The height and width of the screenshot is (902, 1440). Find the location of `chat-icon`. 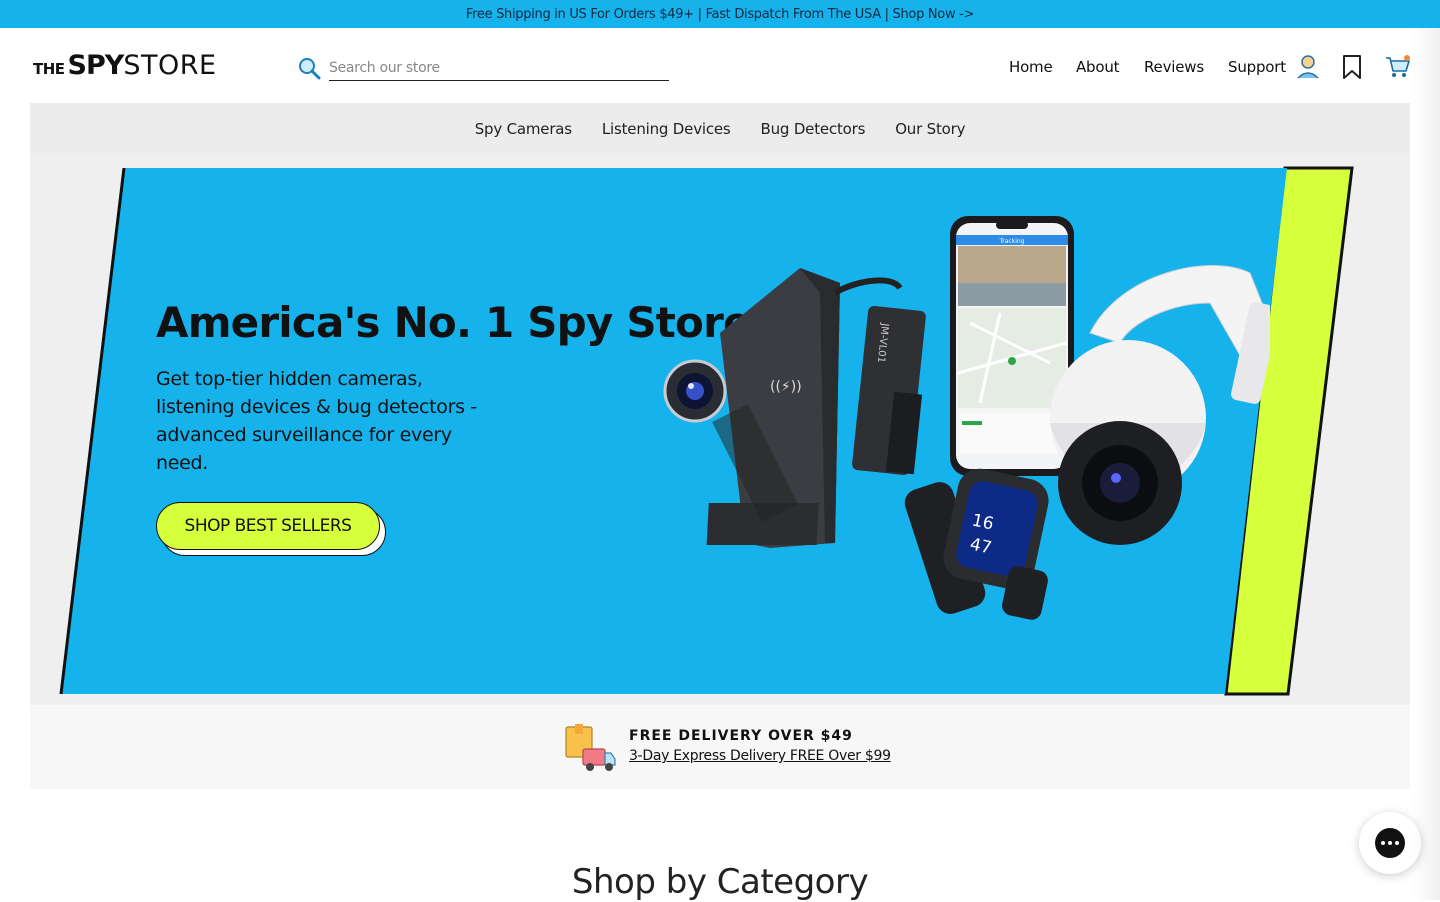

chat-icon is located at coordinates (1390, 843).